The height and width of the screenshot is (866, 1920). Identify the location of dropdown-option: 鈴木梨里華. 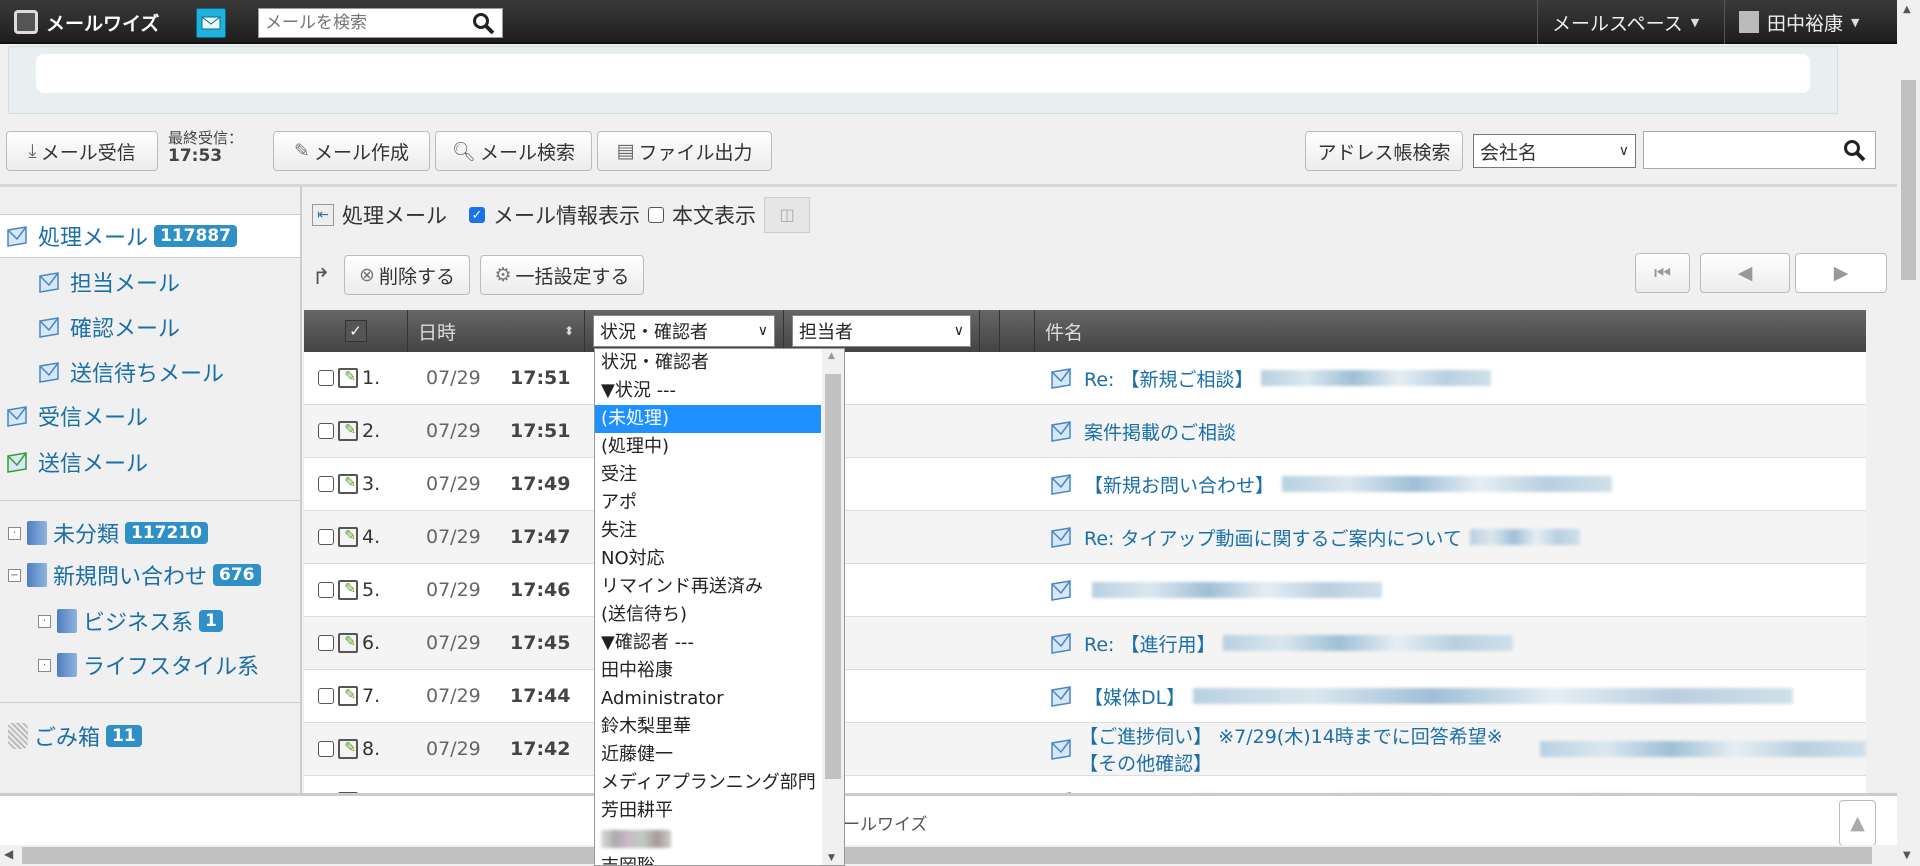
(708, 727).